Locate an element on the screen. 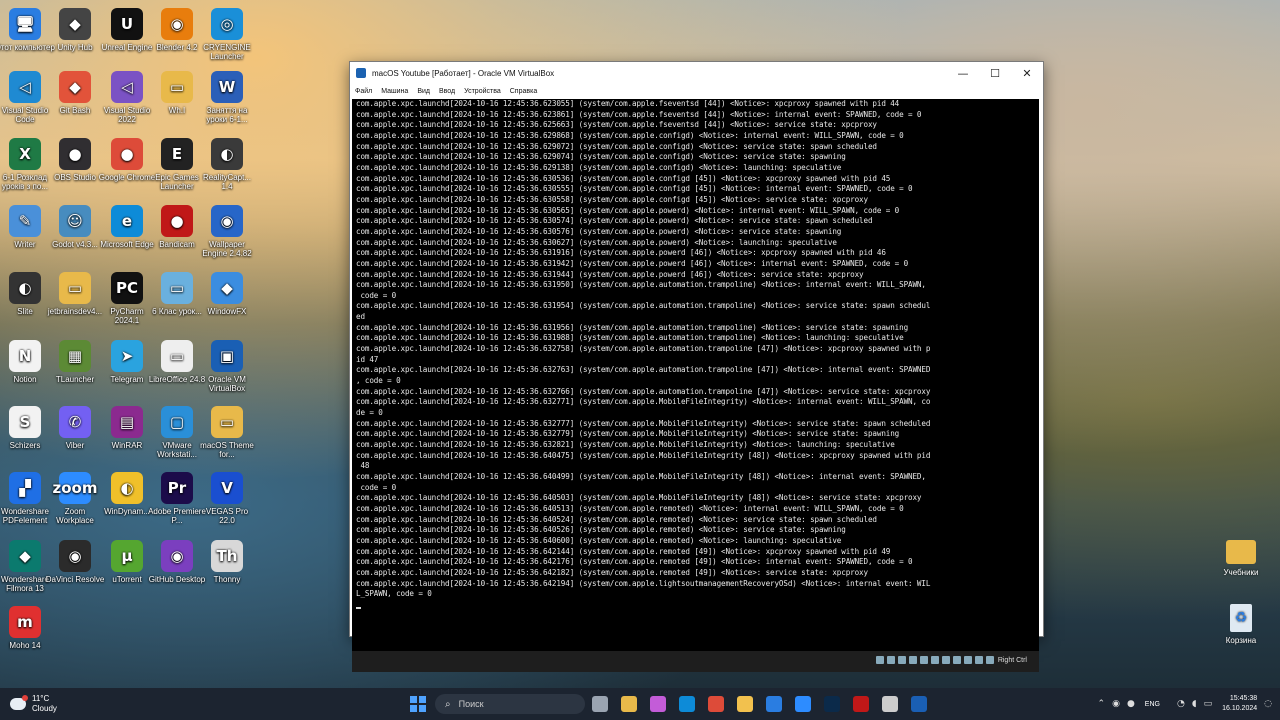 This screenshot has height=720, width=1280. weather-description: Cloudy is located at coordinates (44, 708).